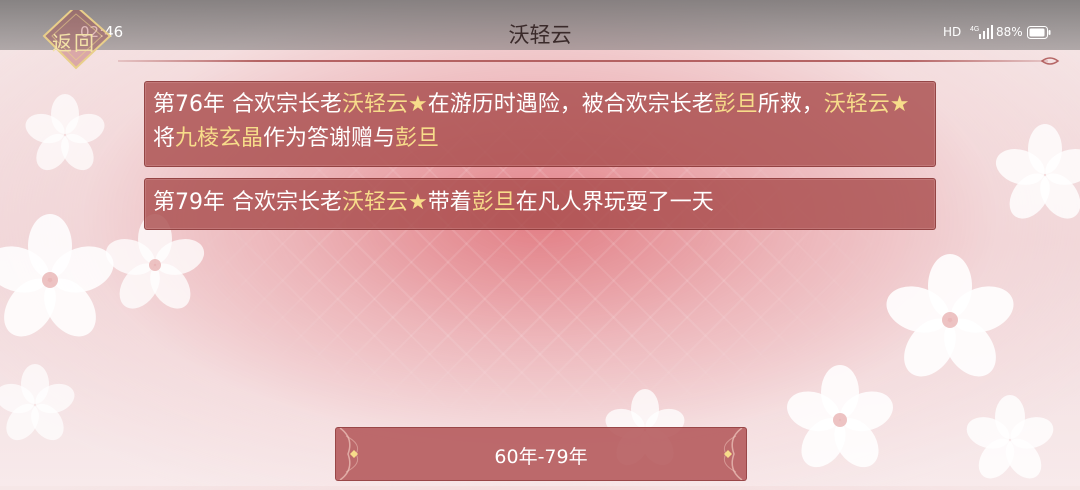 The width and height of the screenshot is (1080, 490). I want to click on event-text-segment: 在游历时遇险，被合欢宗长老, so click(570, 104).